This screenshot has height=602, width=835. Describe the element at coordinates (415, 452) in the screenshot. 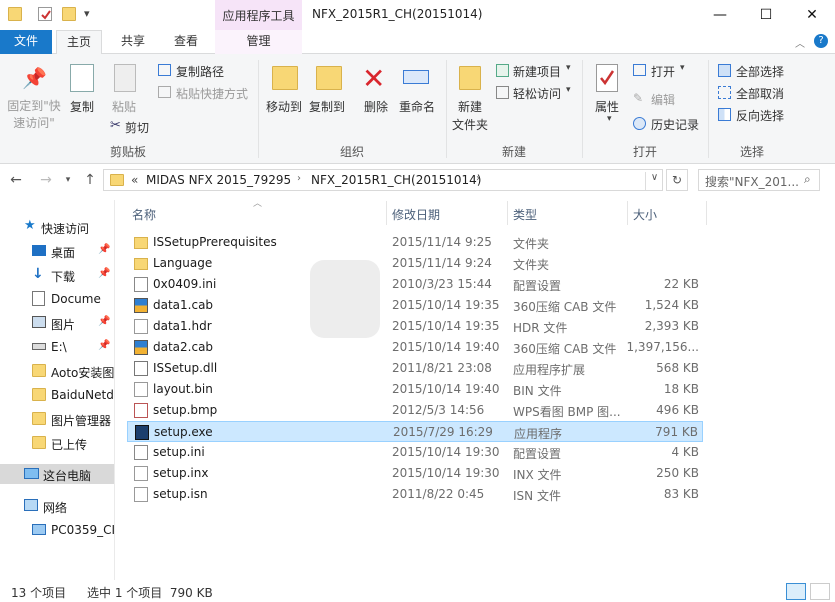

I see `file-row: setup.ini 2015/10/14 19:30 配置设置 4 KB` at that location.